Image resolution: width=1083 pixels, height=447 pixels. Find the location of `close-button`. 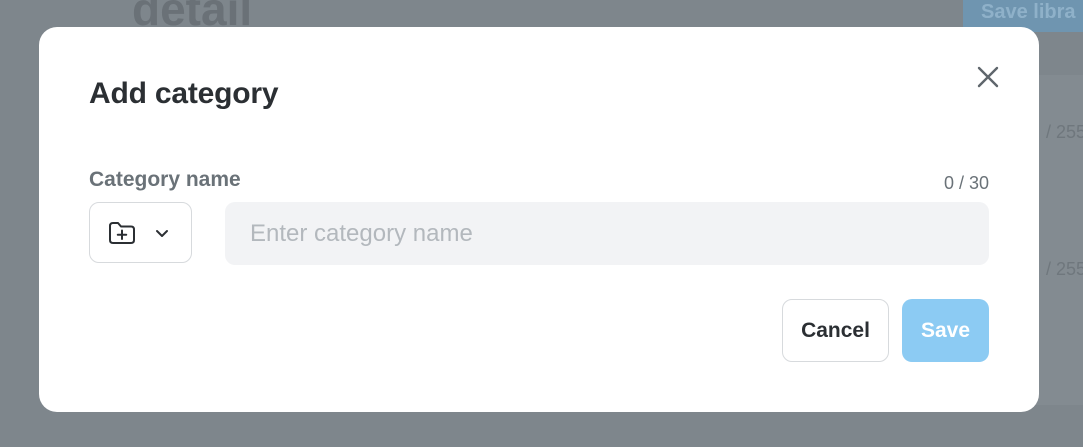

close-button is located at coordinates (988, 77).